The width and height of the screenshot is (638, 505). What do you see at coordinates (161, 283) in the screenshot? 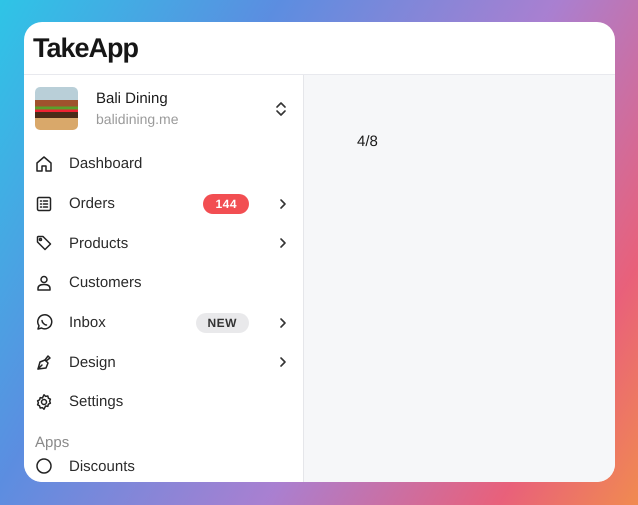
I see `nav-item: Customers` at bounding box center [161, 283].